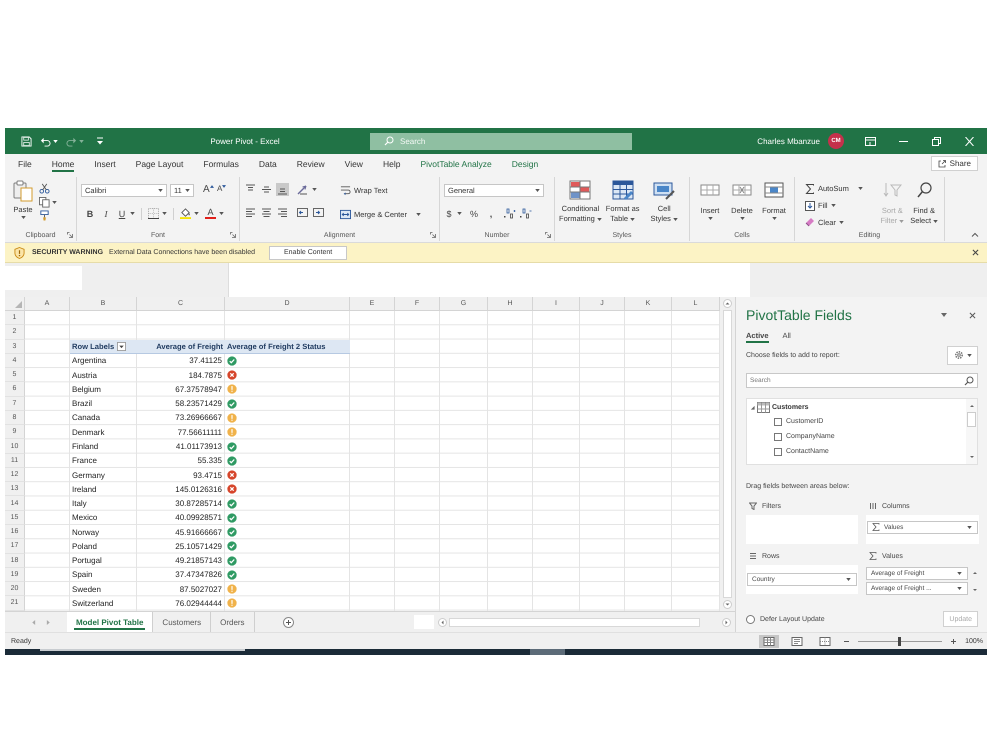  What do you see at coordinates (84, 461) in the screenshot?
I see `country-cell-text: France` at bounding box center [84, 461].